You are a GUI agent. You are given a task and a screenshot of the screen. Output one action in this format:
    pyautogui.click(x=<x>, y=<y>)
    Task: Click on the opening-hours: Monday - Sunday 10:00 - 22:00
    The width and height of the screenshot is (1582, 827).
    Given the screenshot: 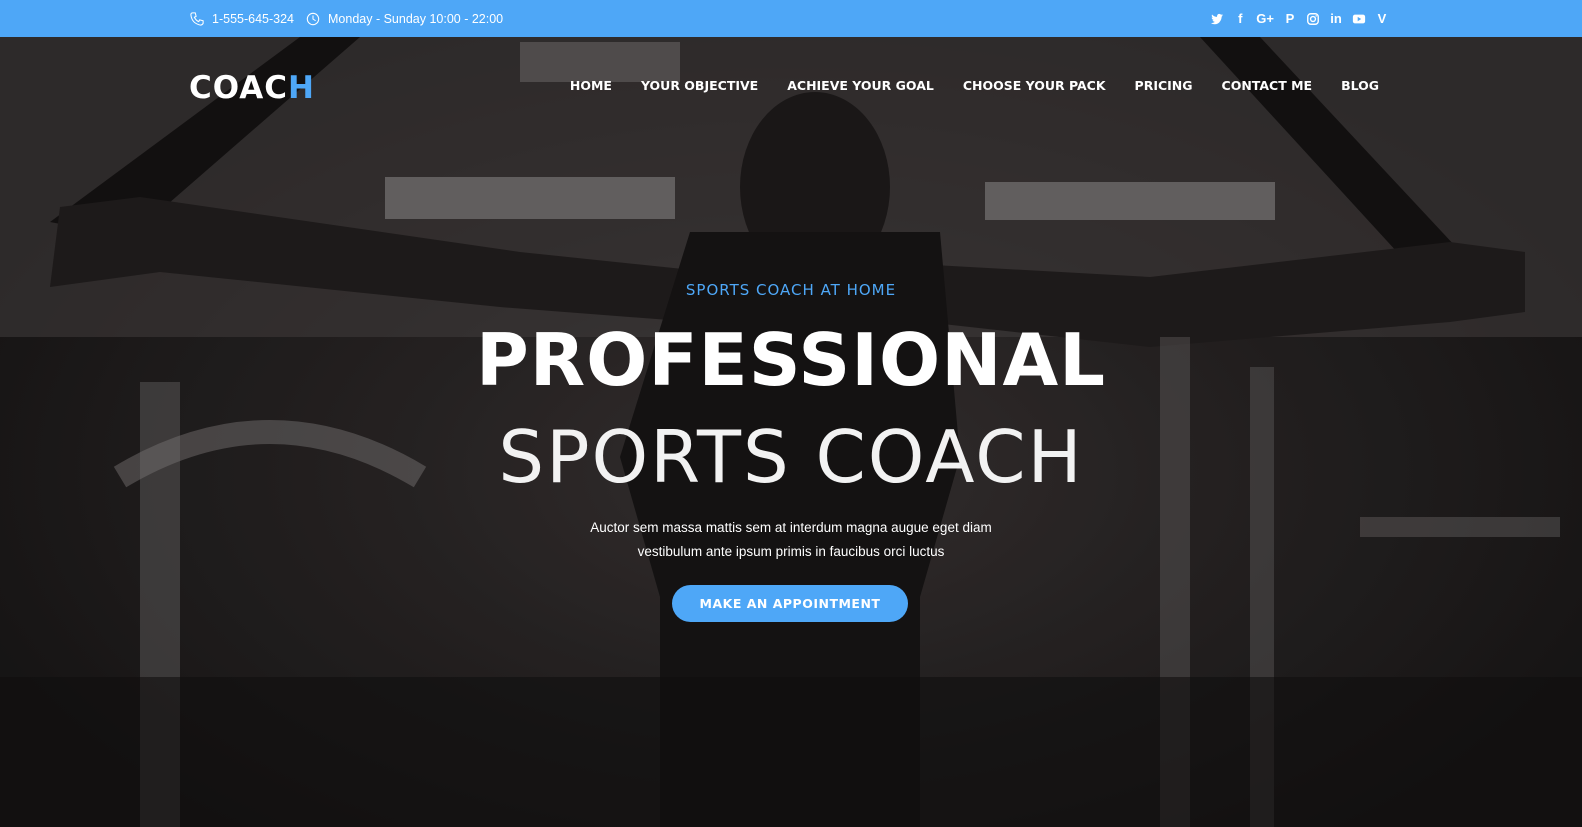 What is the action you would take?
    pyautogui.click(x=416, y=18)
    